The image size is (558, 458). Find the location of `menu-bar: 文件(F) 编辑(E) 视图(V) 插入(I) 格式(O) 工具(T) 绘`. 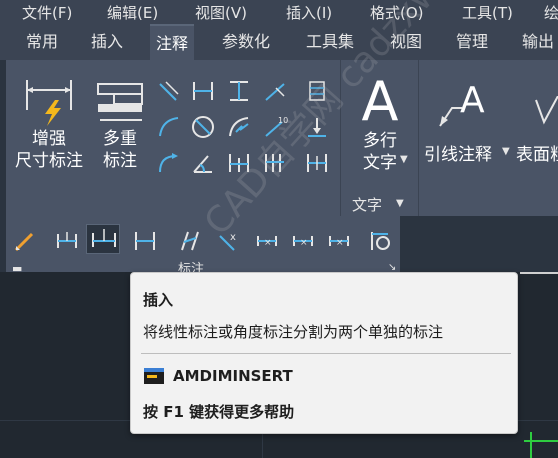

menu-bar: 文件(F) 编辑(E) 视图(V) 插入(I) 格式(O) 工具(T) 绘 is located at coordinates (279, 12).